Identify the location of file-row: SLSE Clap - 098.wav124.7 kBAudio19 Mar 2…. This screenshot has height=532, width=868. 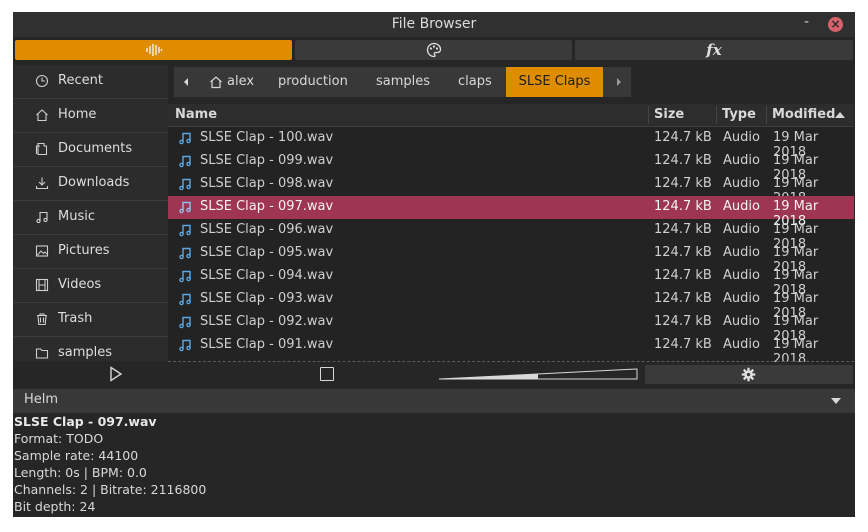
(511, 189).